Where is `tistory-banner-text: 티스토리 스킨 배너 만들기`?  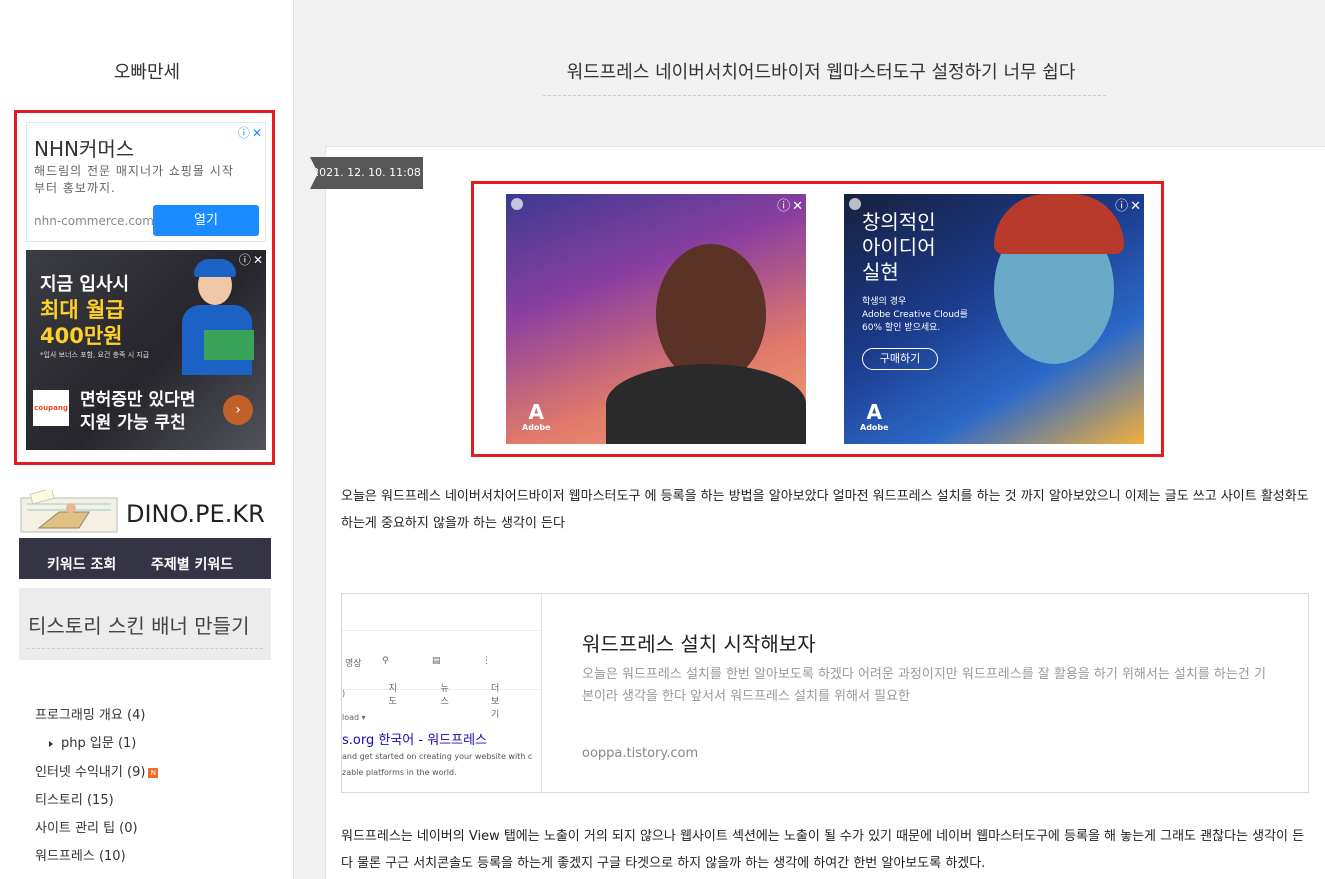 tistory-banner-text: 티스토리 스킨 배너 만들기 is located at coordinates (139, 626).